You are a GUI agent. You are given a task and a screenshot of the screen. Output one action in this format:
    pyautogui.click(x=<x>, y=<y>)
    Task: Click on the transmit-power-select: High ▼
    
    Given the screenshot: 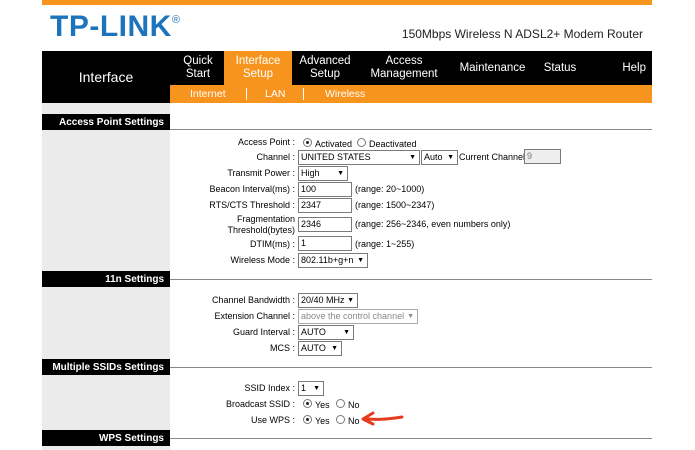 What is the action you would take?
    pyautogui.click(x=323, y=173)
    